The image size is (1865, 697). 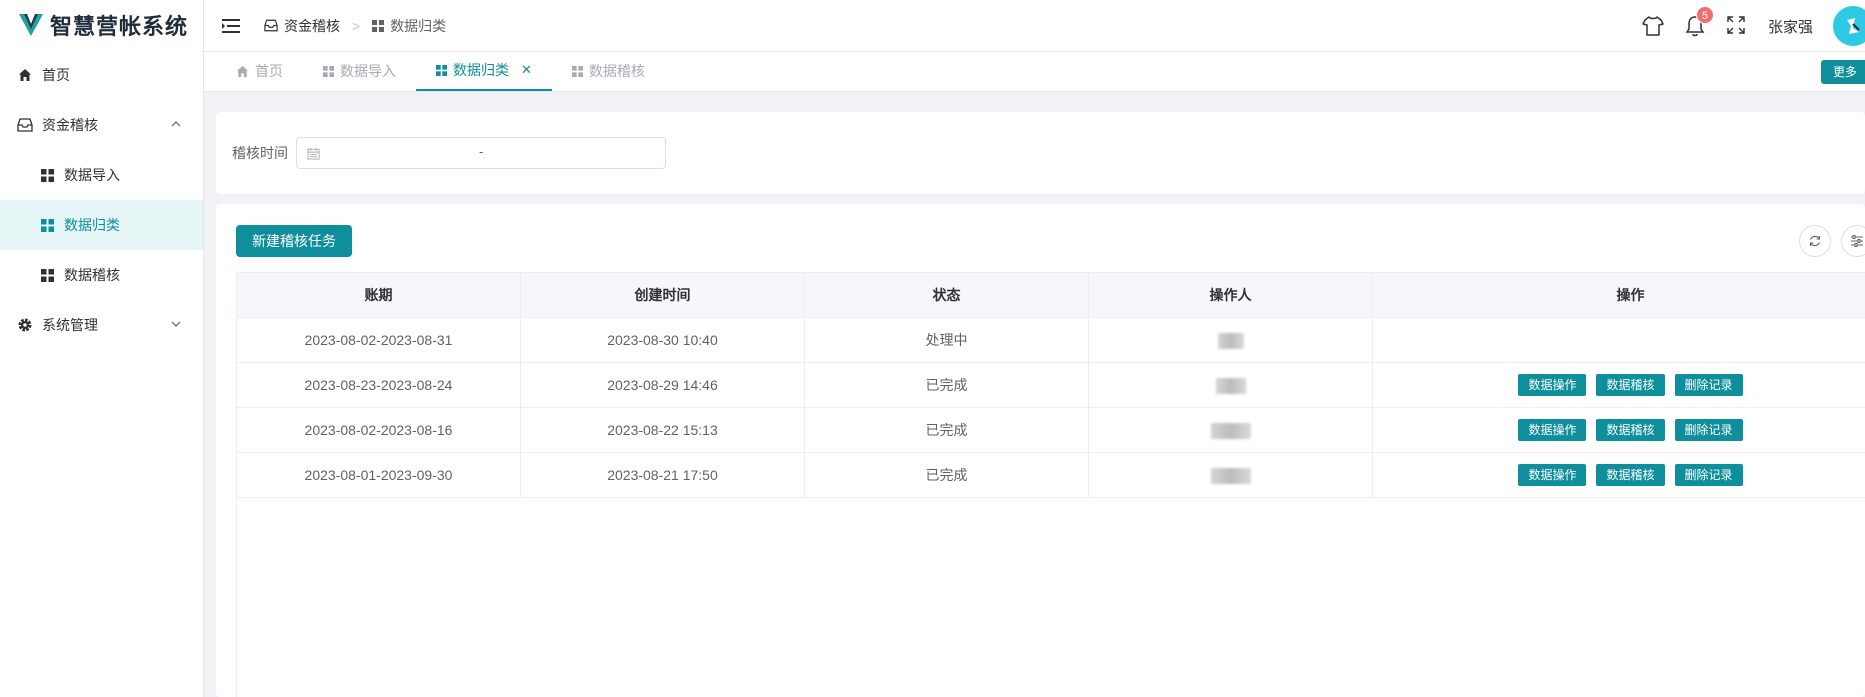 What do you see at coordinates (25, 325) in the screenshot?
I see `gear-icon` at bounding box center [25, 325].